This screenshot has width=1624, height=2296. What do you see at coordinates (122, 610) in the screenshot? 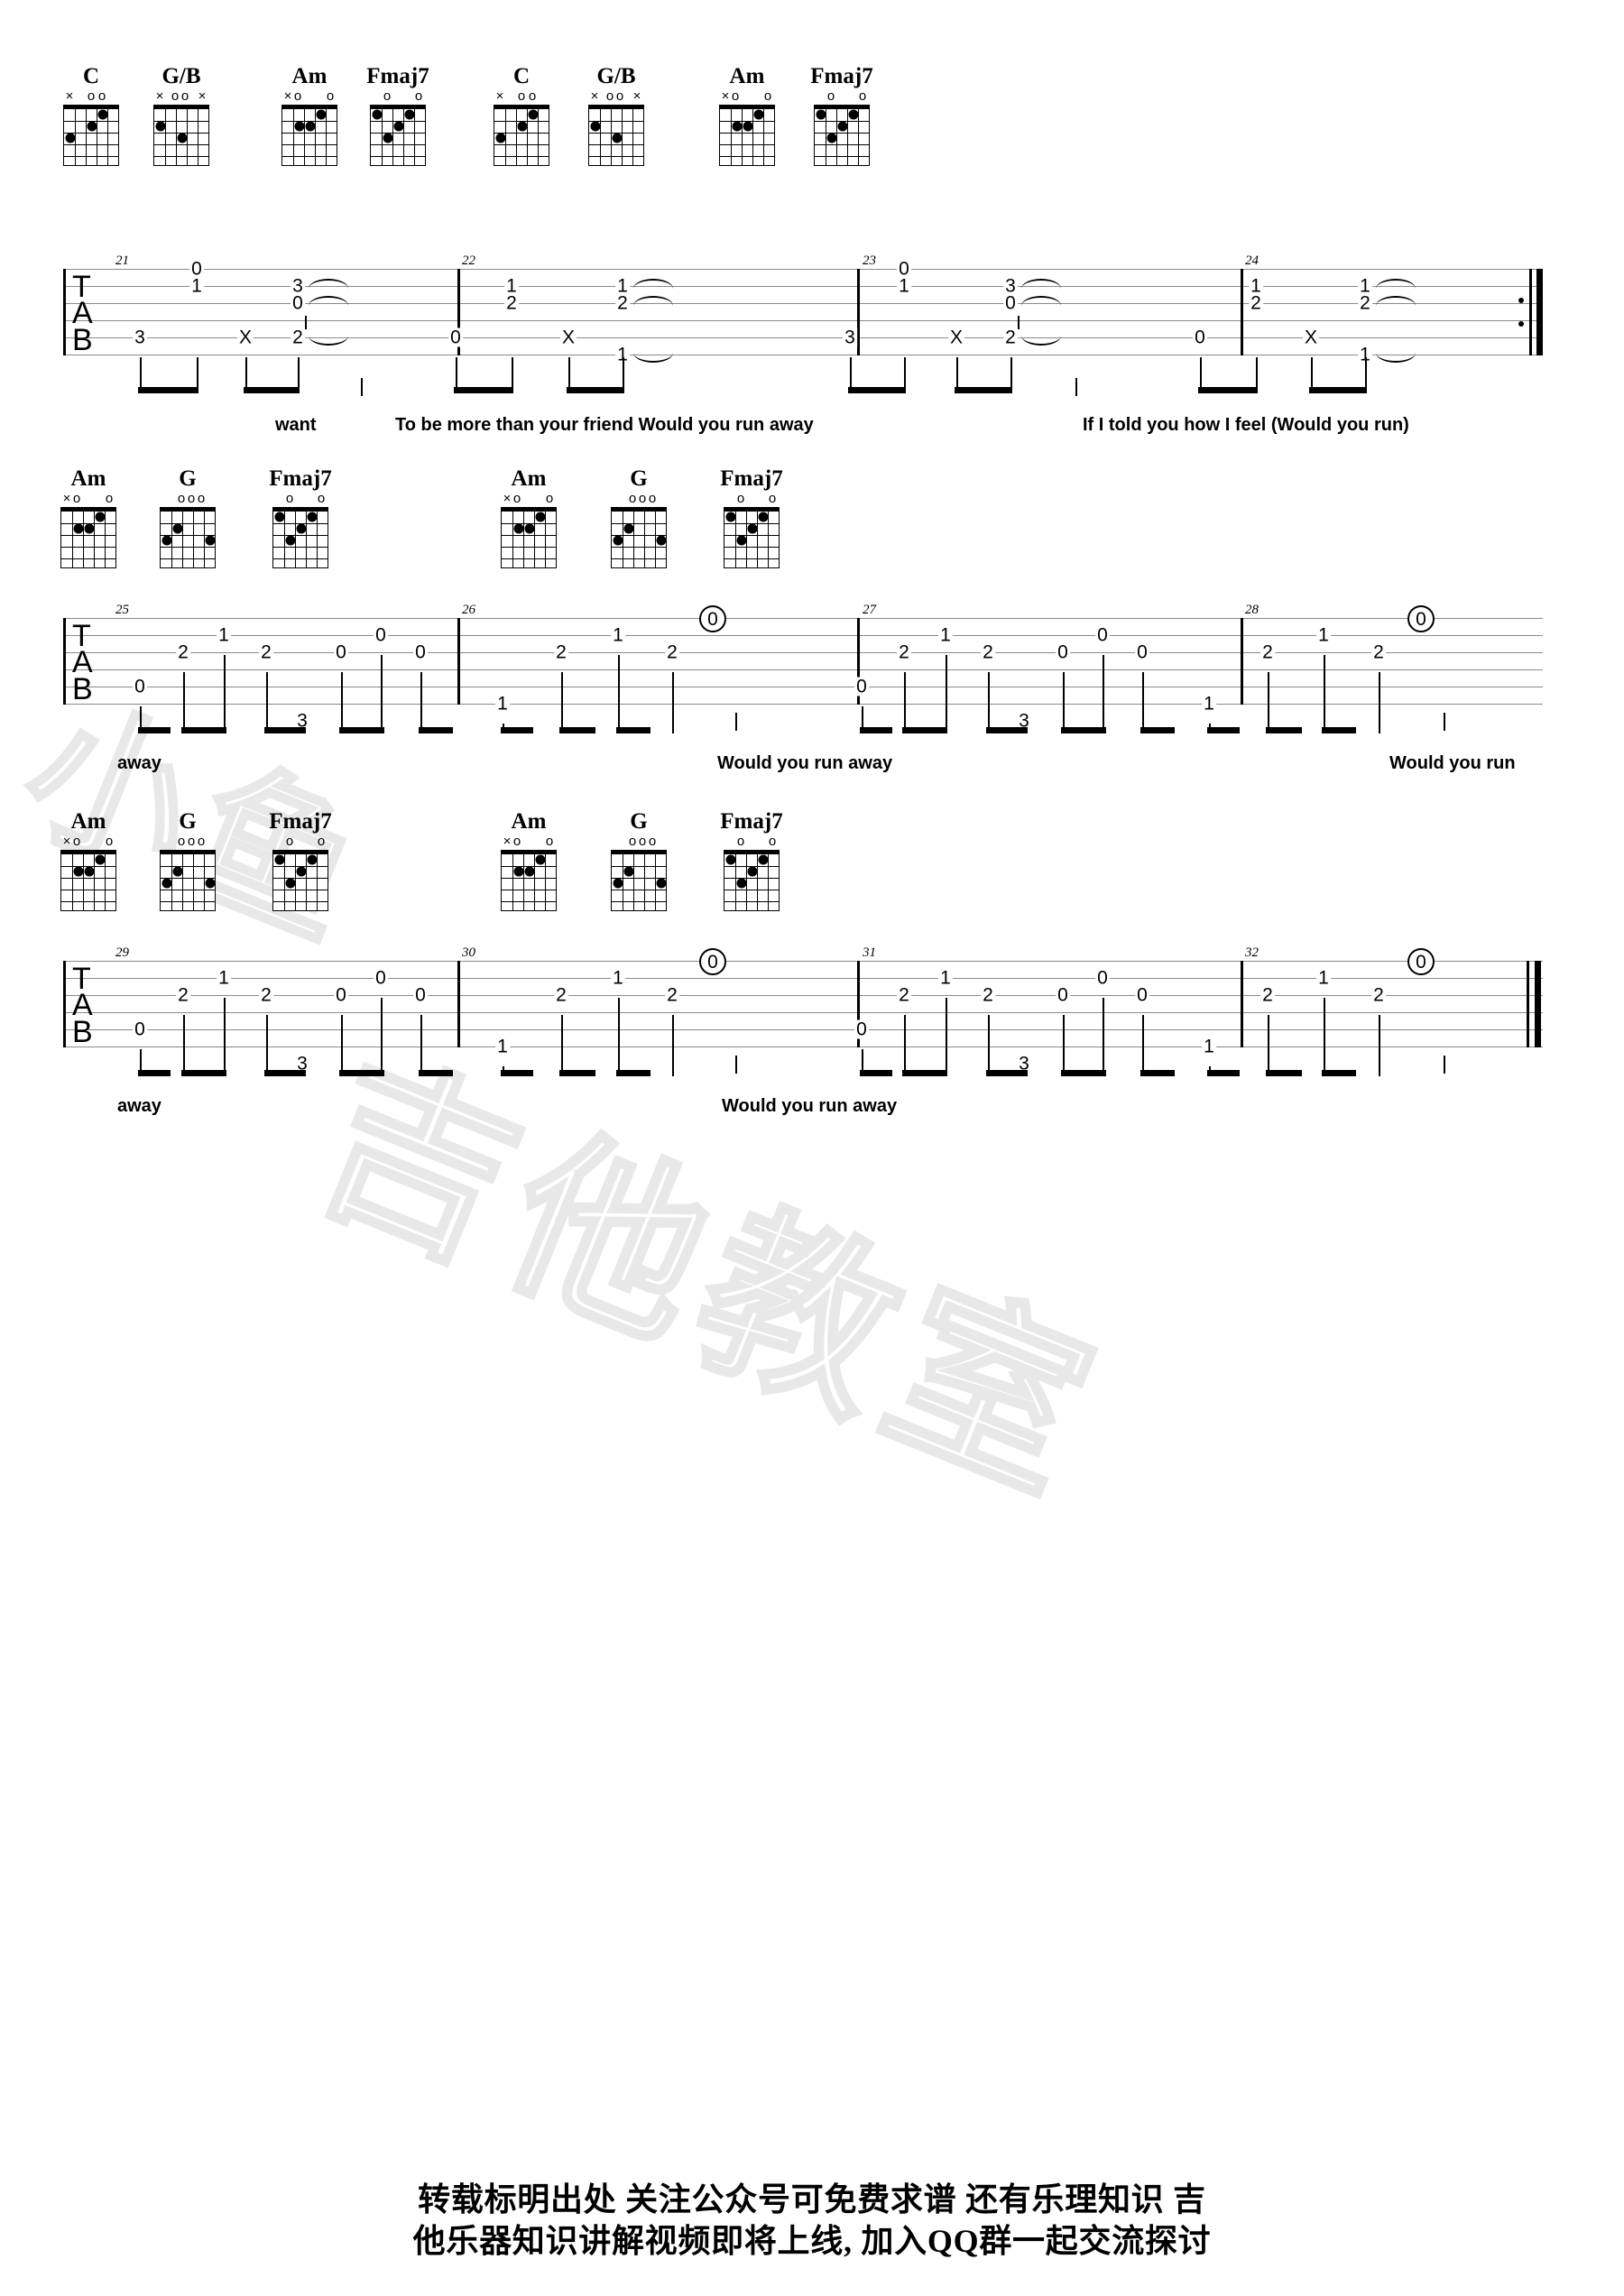
I see `measure-number: 25` at bounding box center [122, 610].